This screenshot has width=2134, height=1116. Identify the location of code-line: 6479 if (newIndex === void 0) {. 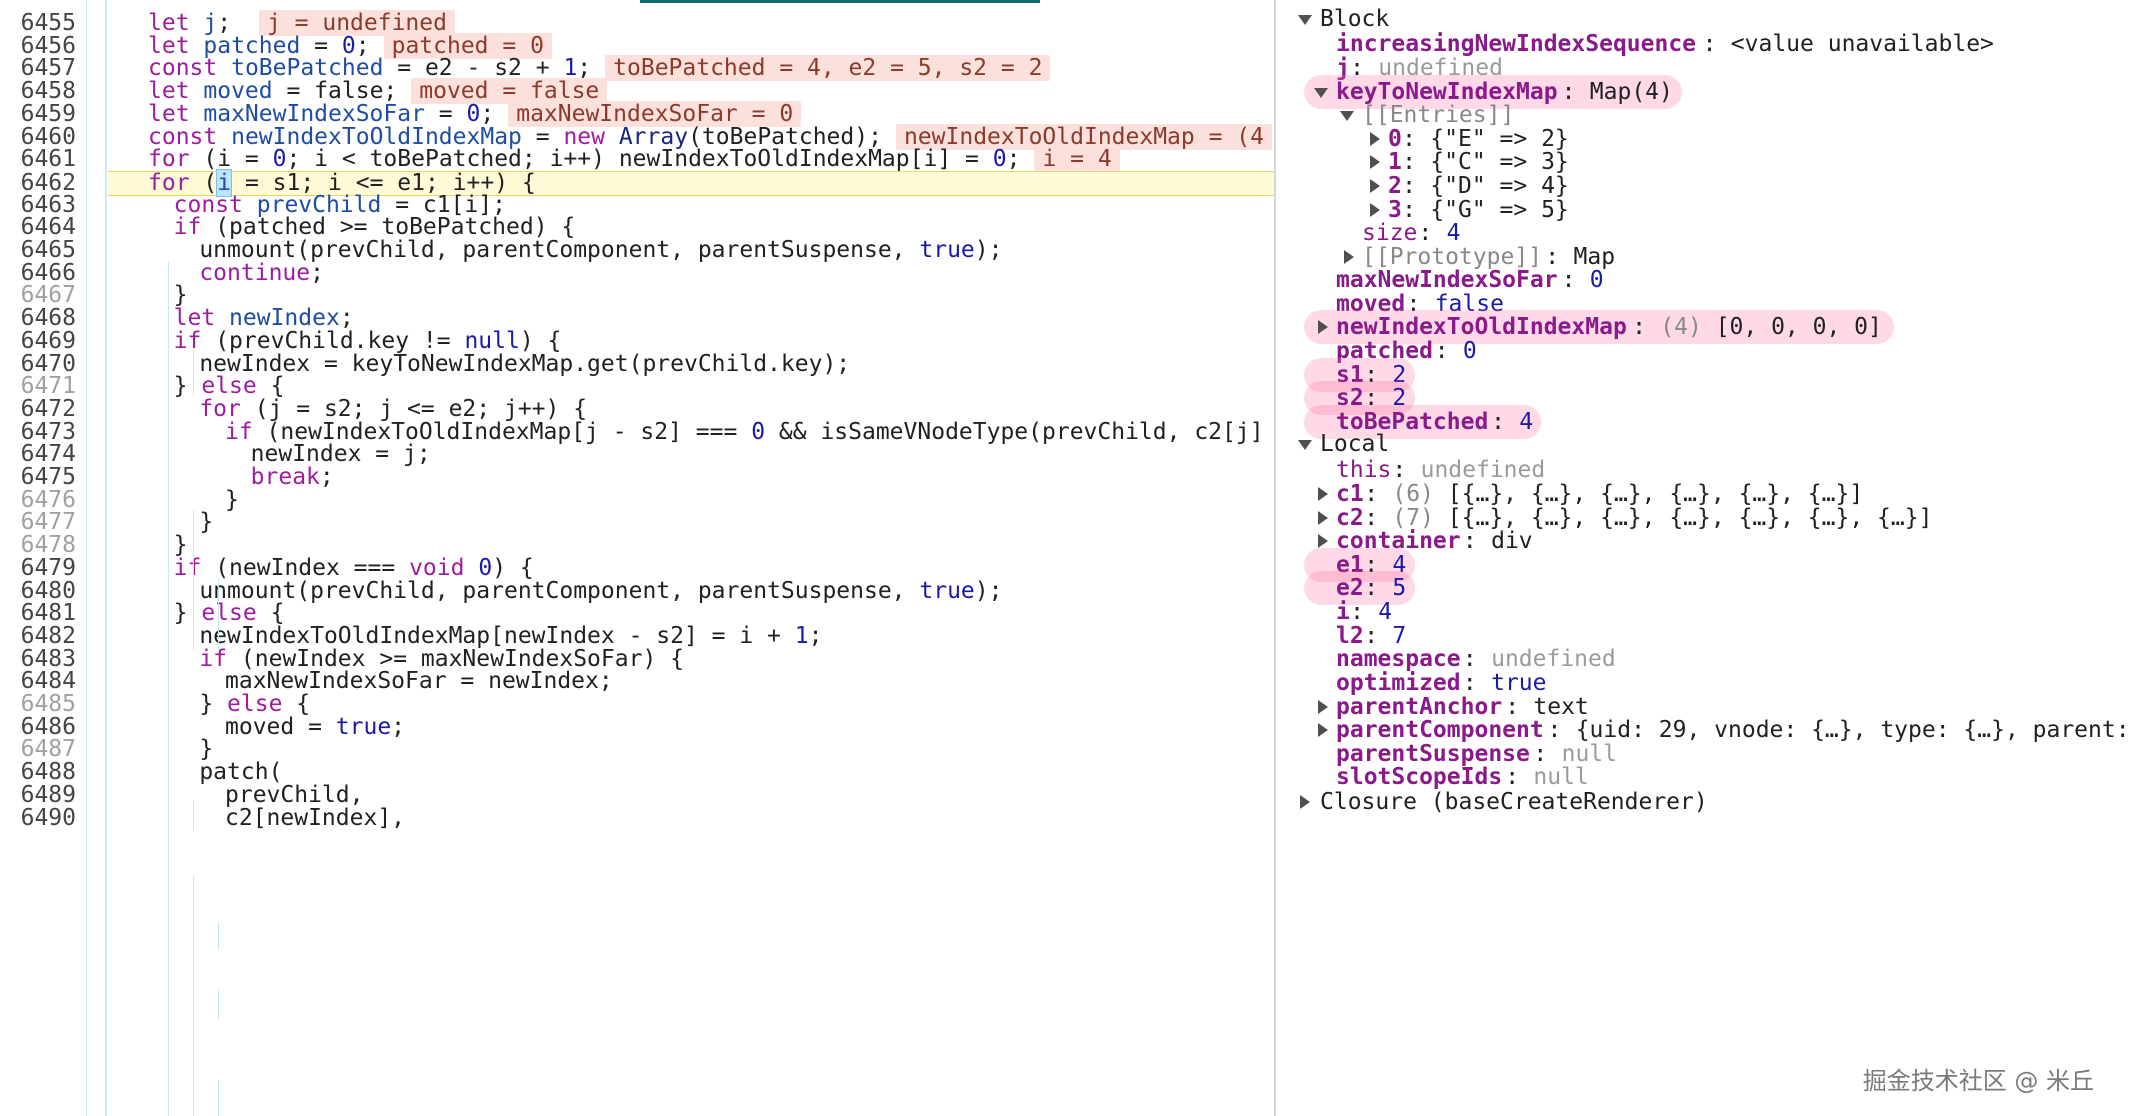
(637, 568).